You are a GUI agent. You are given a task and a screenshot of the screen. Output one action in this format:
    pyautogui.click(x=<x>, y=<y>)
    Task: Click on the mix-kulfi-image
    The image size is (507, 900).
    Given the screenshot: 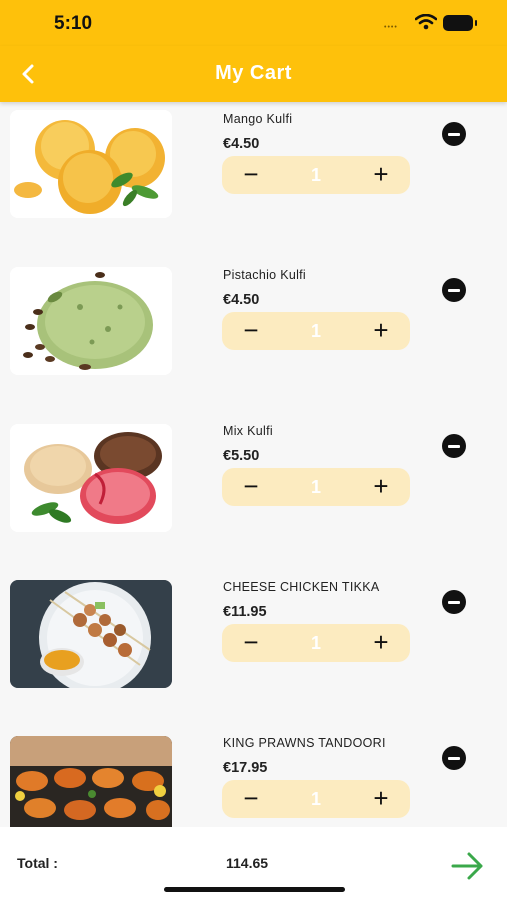 What is the action you would take?
    pyautogui.click(x=91, y=478)
    